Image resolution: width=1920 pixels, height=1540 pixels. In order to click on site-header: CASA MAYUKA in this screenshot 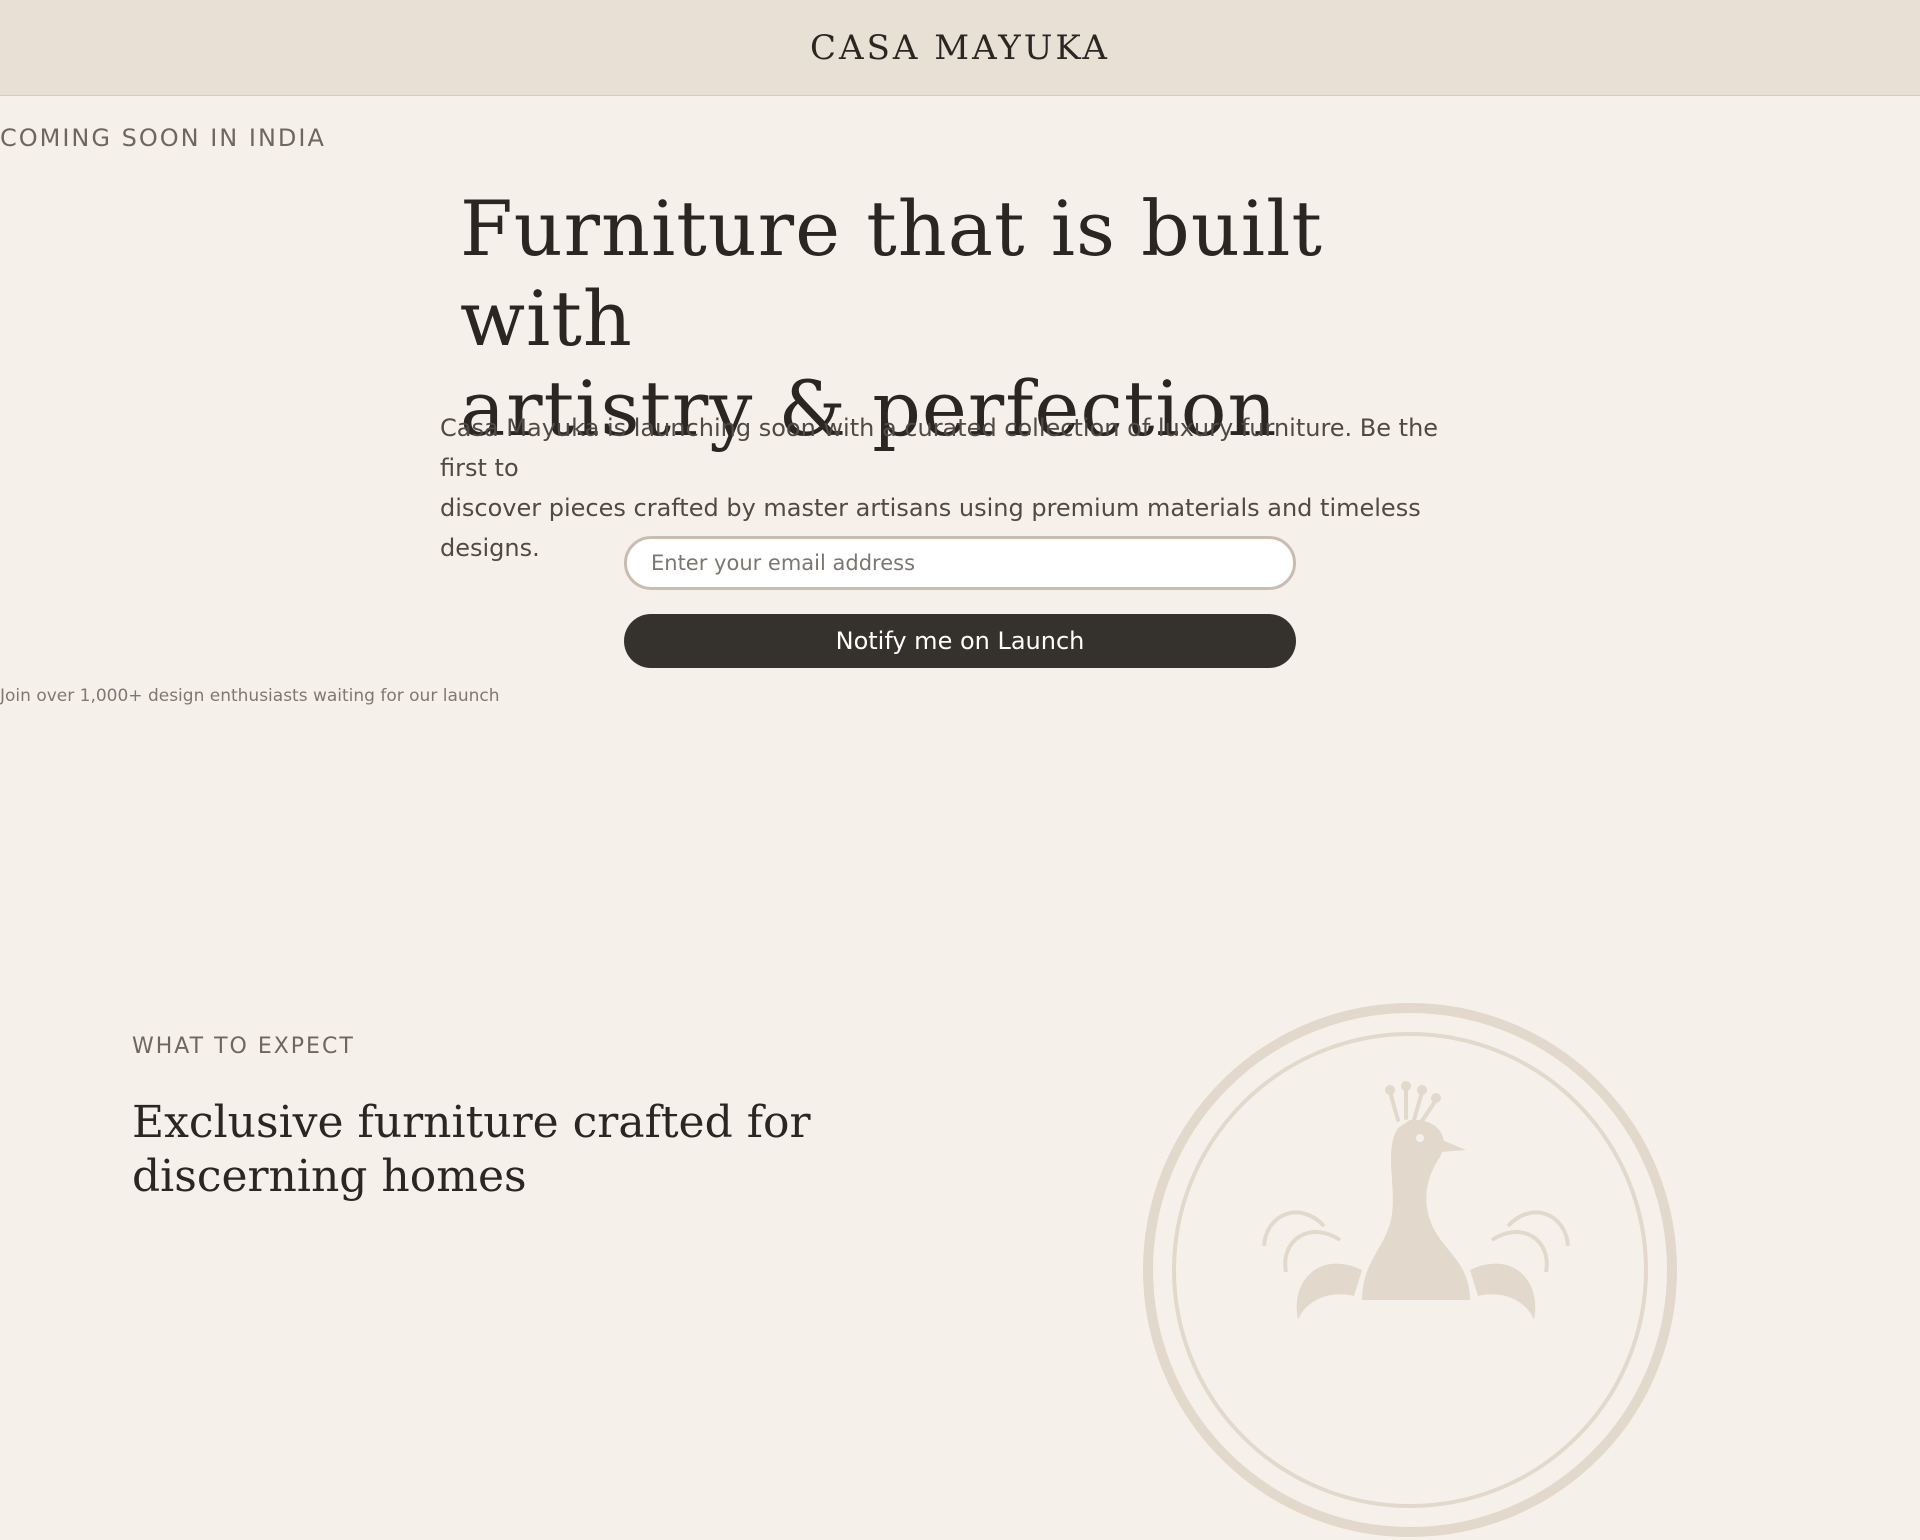, I will do `click(960, 48)`.